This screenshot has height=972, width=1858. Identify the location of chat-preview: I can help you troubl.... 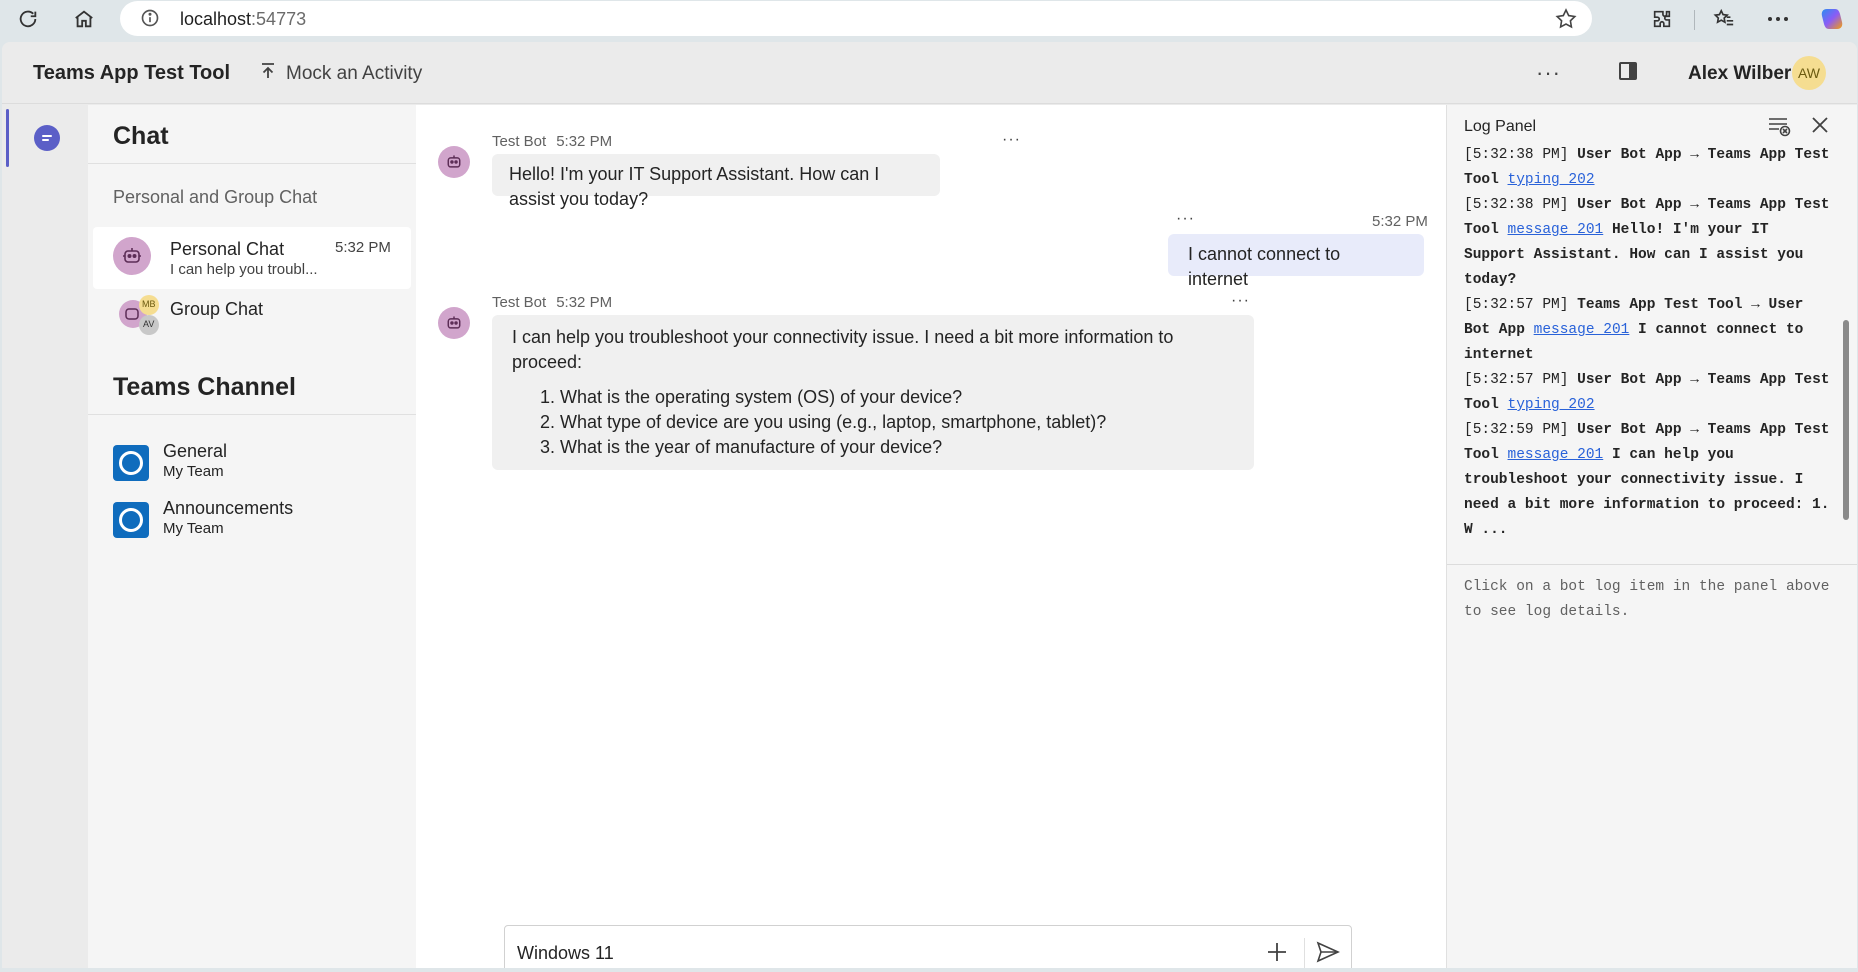
(244, 269).